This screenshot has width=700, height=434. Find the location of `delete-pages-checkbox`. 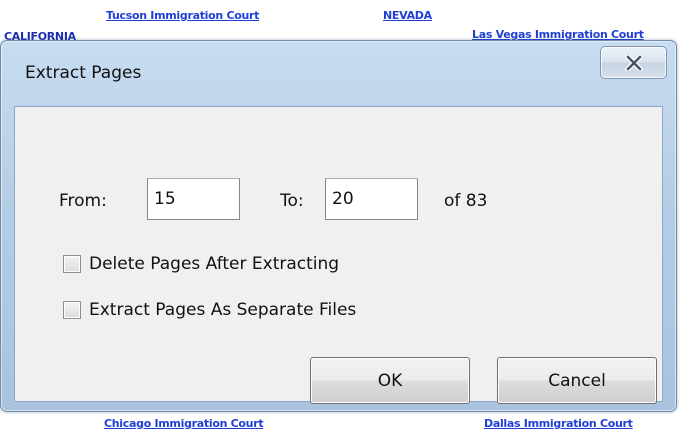

delete-pages-checkbox is located at coordinates (72, 264).